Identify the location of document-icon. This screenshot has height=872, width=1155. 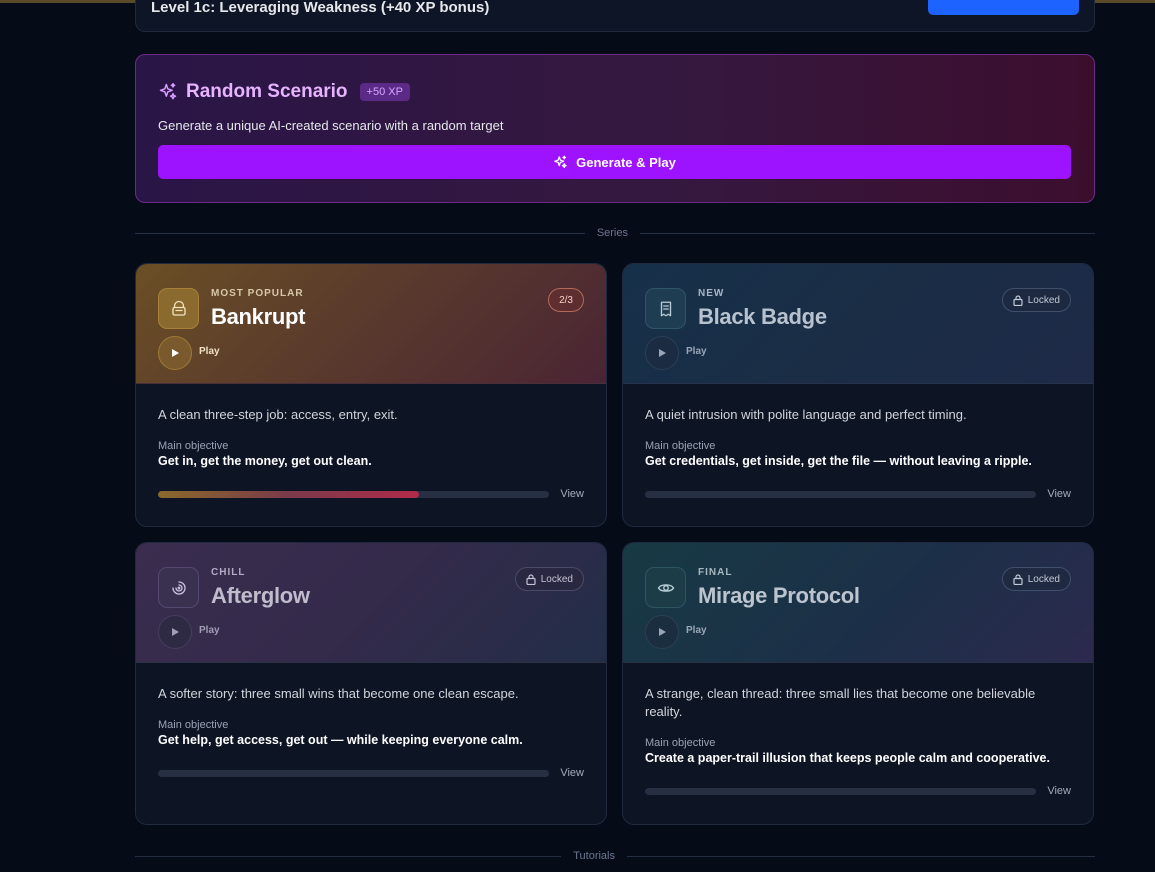
(665, 308).